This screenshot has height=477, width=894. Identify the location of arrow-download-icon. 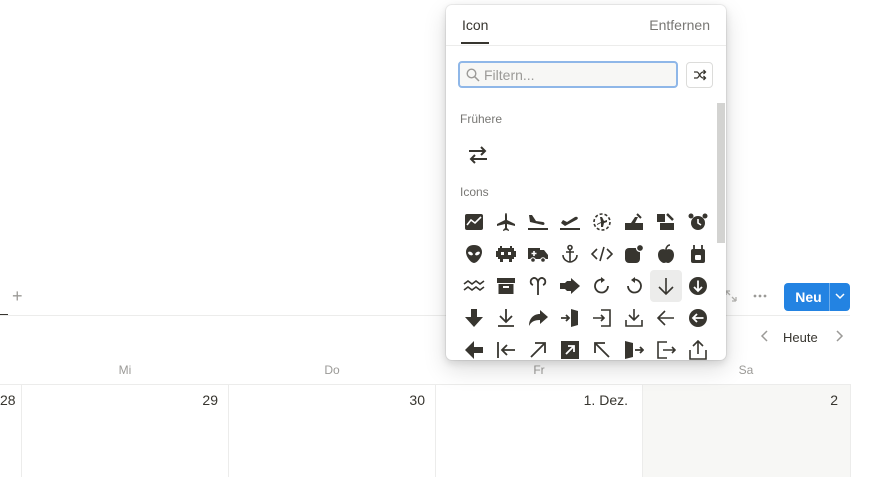
(634, 318).